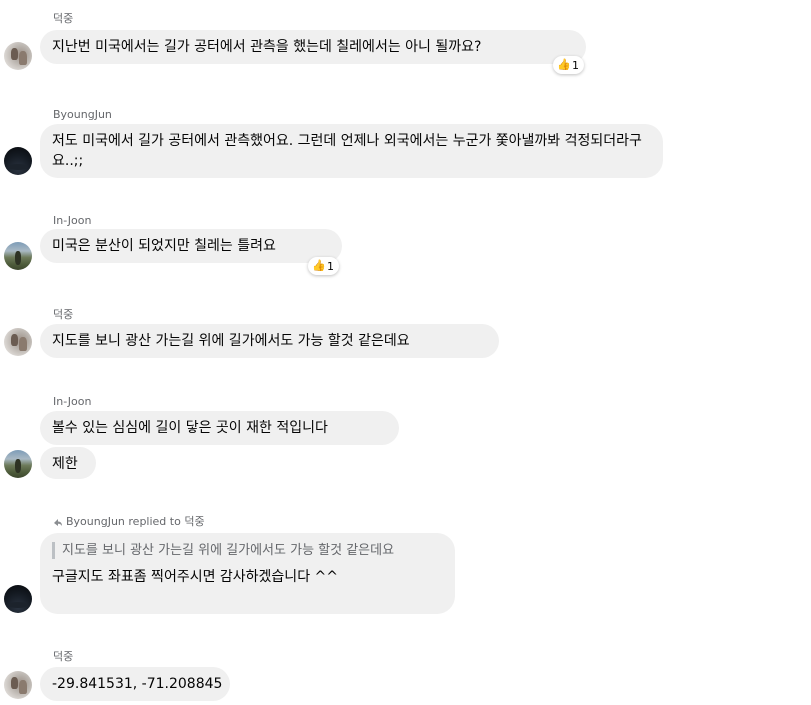 The height and width of the screenshot is (705, 811). Describe the element at coordinates (58, 522) in the screenshot. I see `reply-arrow-icon` at that location.